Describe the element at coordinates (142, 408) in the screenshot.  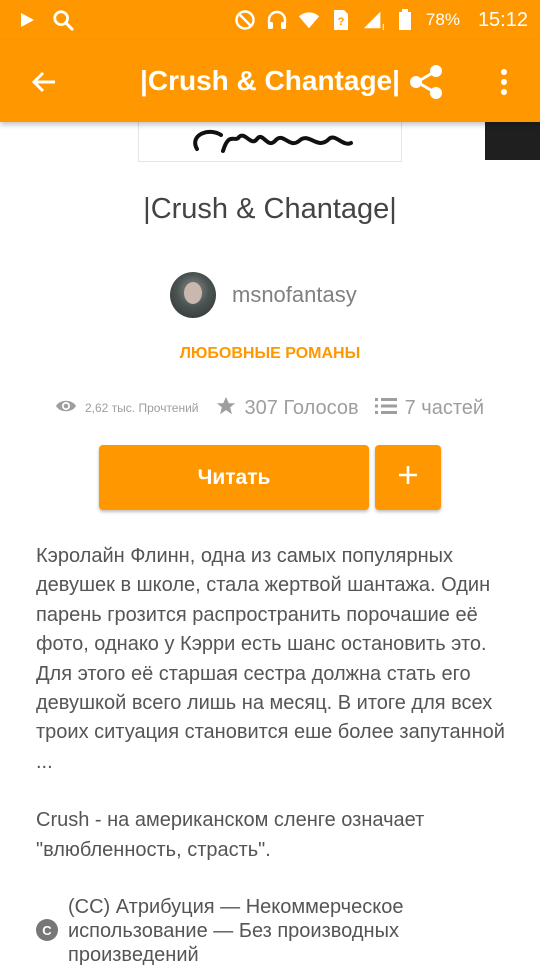
I see `reads-count: 2,62 тыс. Прочтений` at that location.